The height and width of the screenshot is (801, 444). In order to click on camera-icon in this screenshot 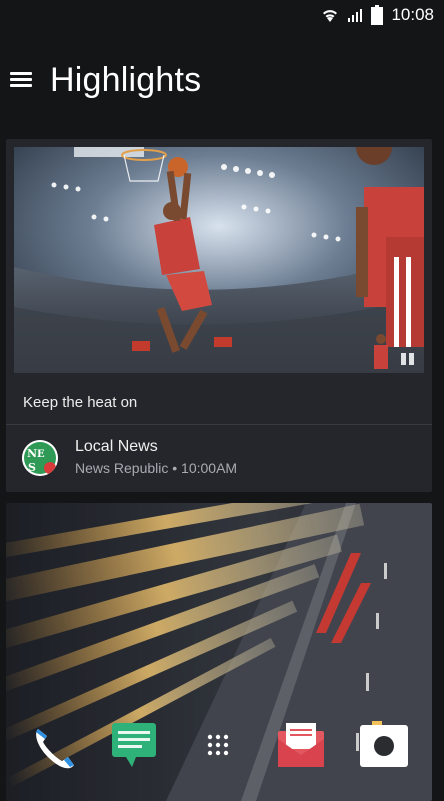, I will do `click(384, 745)`.